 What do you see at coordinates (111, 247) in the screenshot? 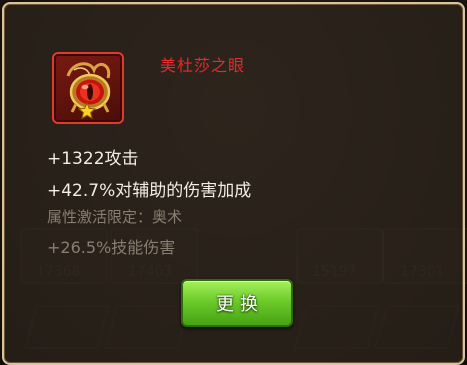
I see `stat-skill-damage: +26.5%技能伤害` at bounding box center [111, 247].